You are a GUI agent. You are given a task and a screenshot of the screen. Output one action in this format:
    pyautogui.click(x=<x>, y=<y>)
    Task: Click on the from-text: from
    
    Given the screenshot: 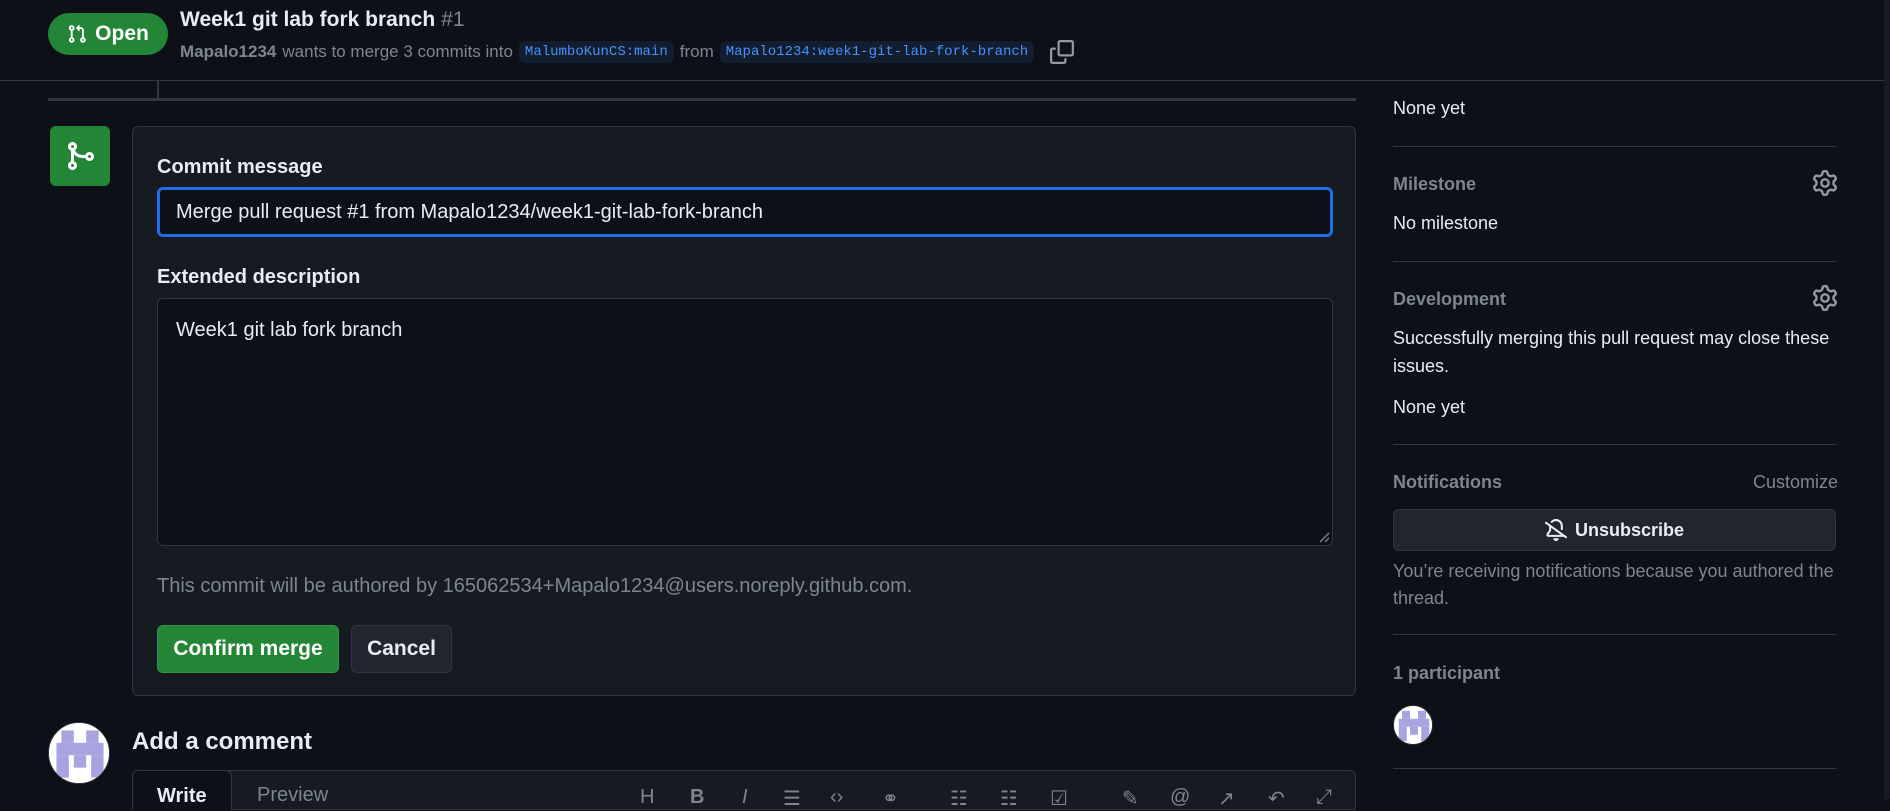 What is the action you would take?
    pyautogui.click(x=696, y=51)
    